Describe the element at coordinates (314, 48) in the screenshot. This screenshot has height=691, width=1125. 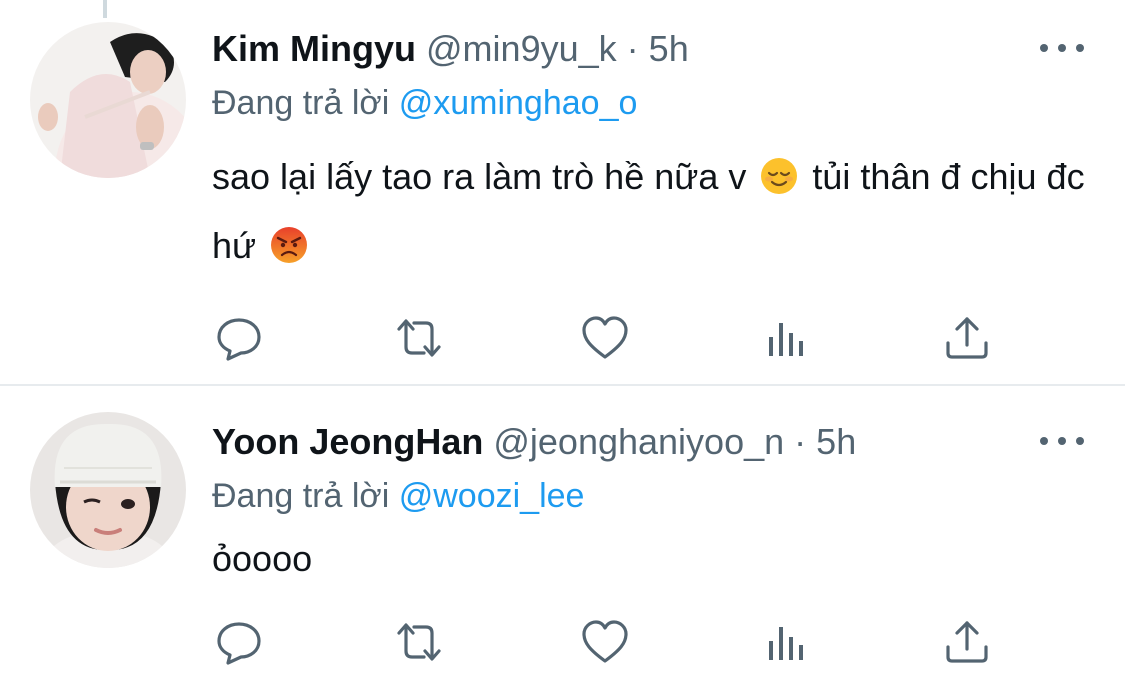
I see `display-name: Kim Mingyu` at that location.